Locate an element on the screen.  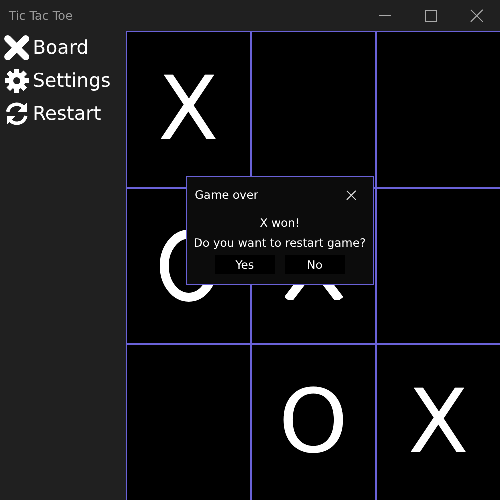
cell-mark: O is located at coordinates (313, 422).